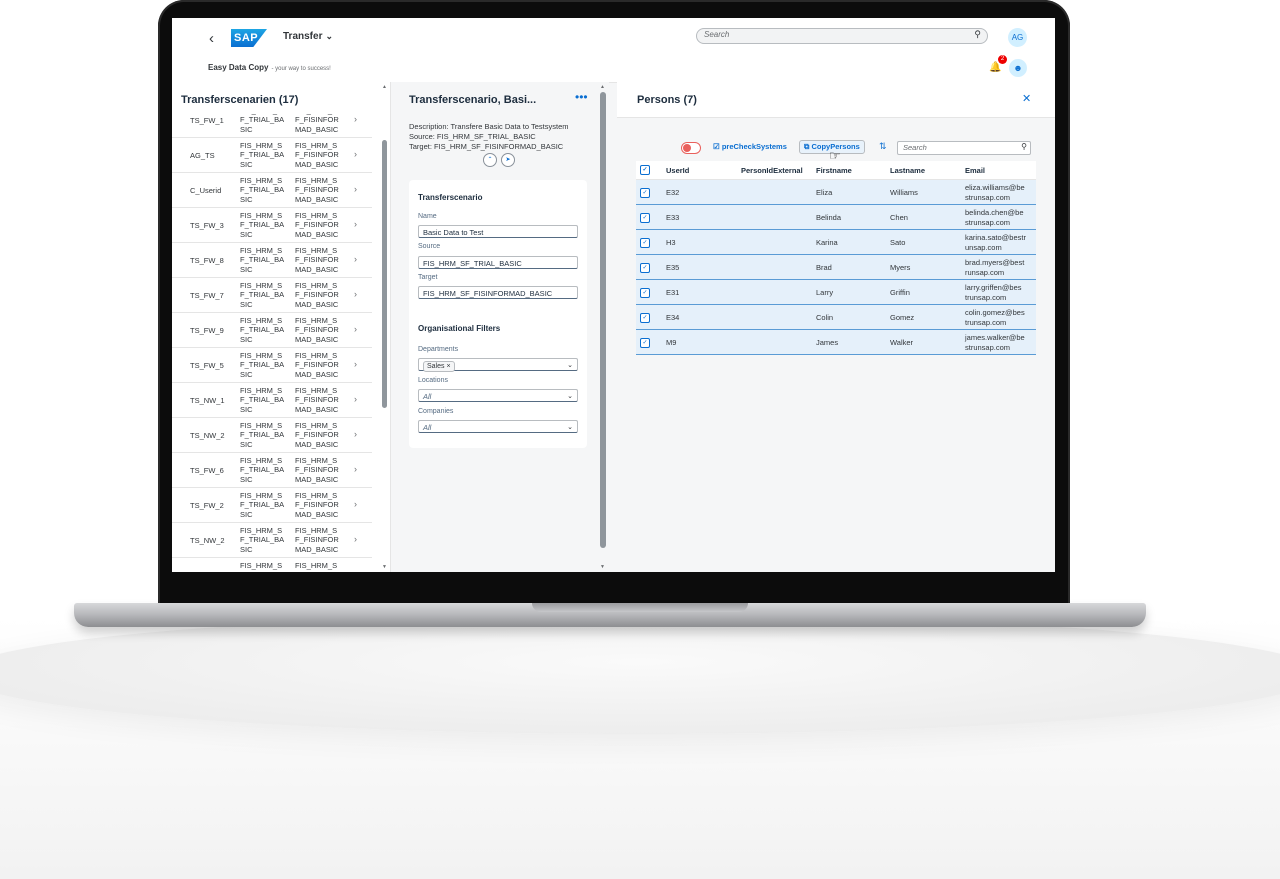 Image resolution: width=1280 pixels, height=879 pixels. What do you see at coordinates (1026, 98) in the screenshot?
I see `close-icon: ✕` at bounding box center [1026, 98].